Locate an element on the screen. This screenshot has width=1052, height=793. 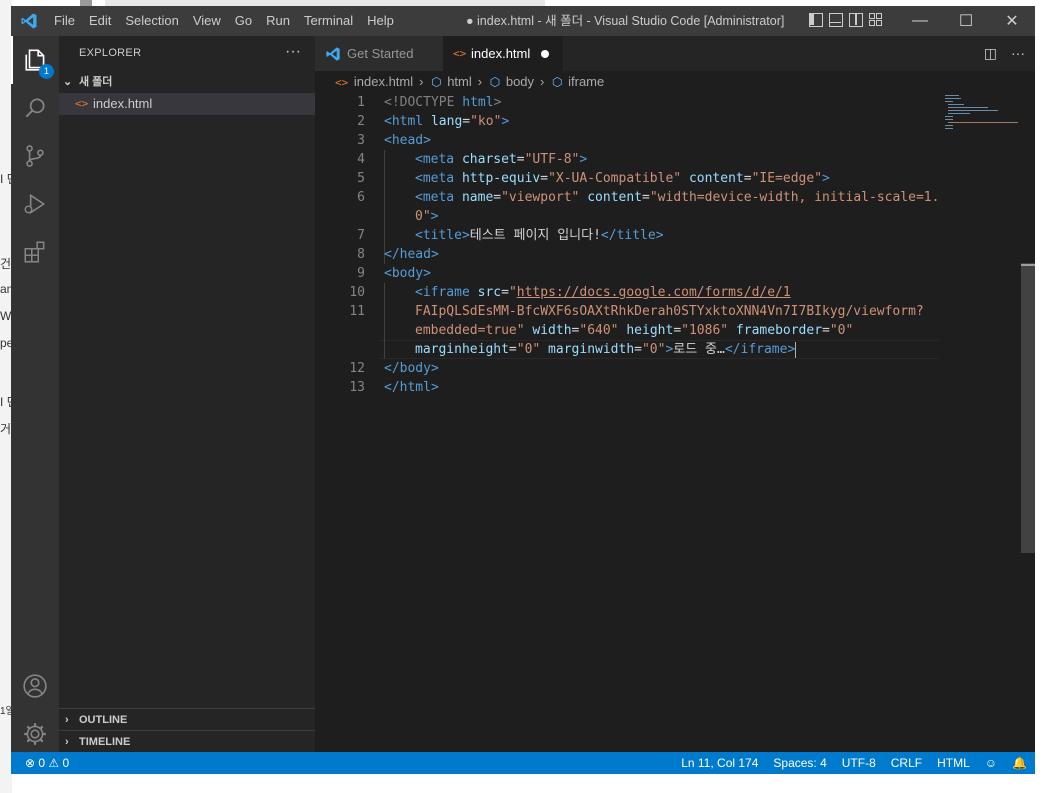
token: <html is located at coordinates (404, 121).